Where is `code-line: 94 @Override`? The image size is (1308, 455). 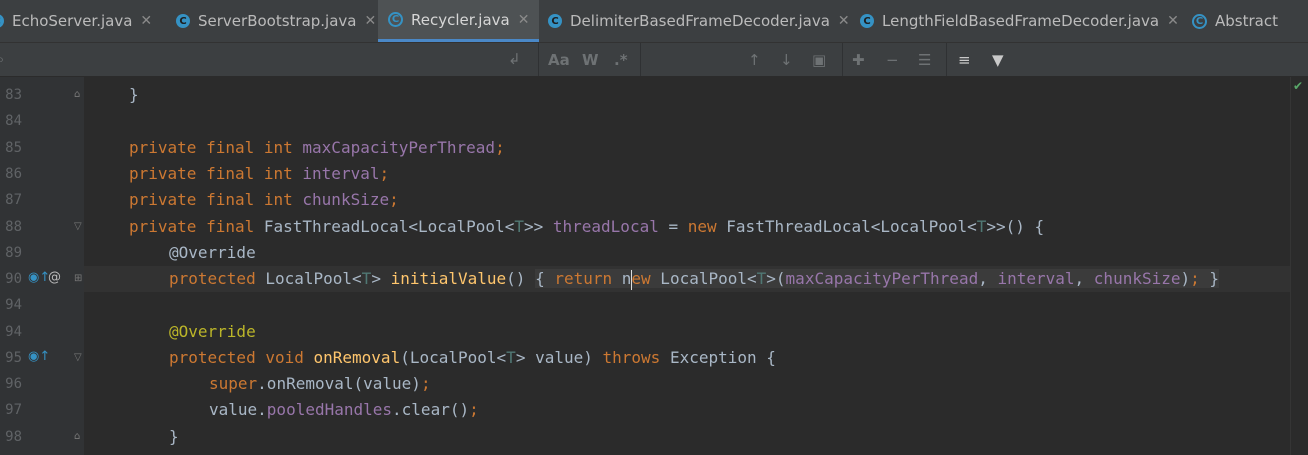
code-line: 94 @Override is located at coordinates (654, 332).